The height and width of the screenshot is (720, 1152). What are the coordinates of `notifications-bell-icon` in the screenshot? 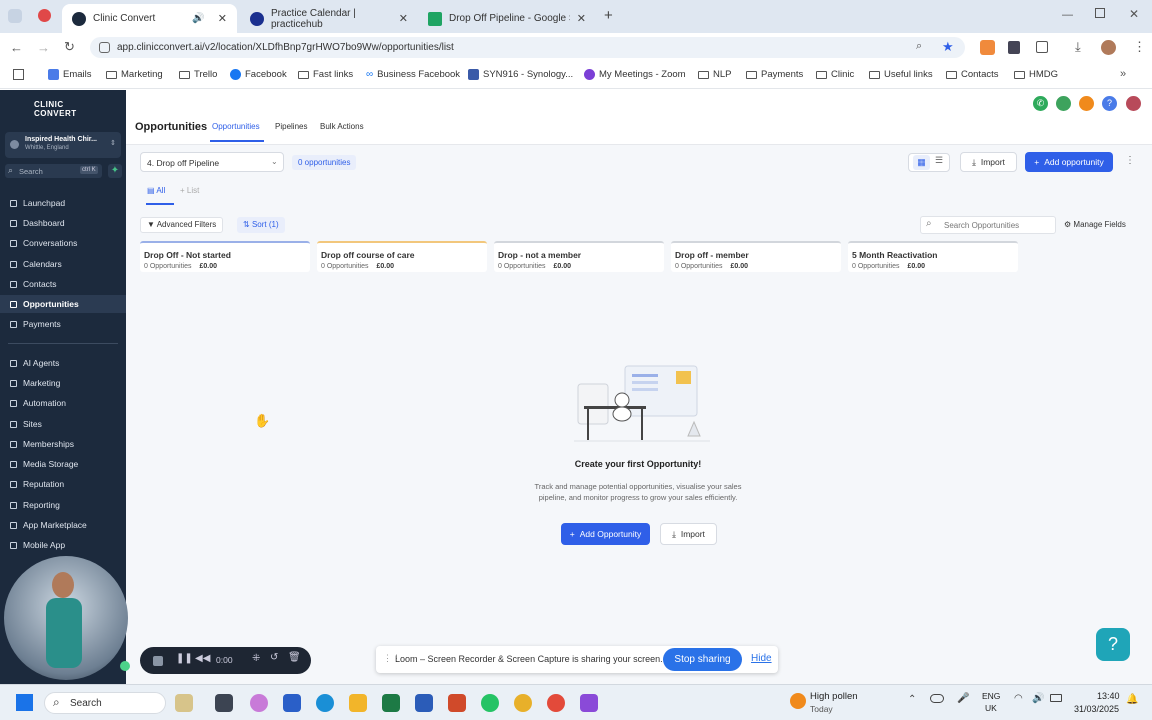 It's located at (1086, 103).